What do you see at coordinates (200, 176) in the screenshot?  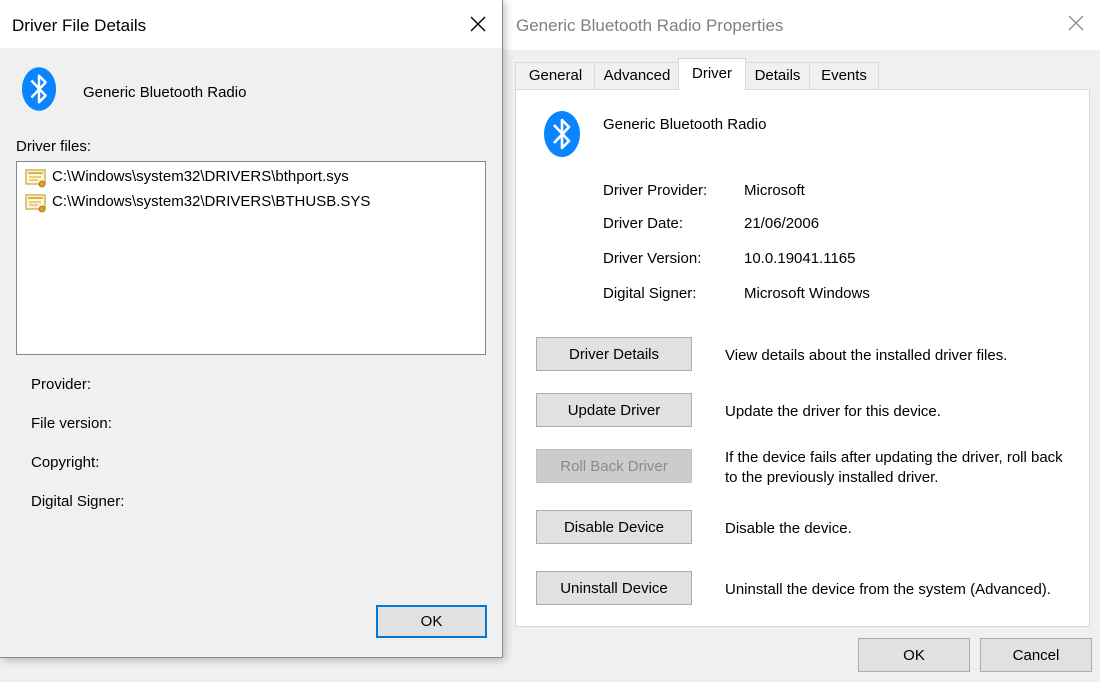 I see `file-path: C:\Windows\system32\DRIVERS\bthport.sys` at bounding box center [200, 176].